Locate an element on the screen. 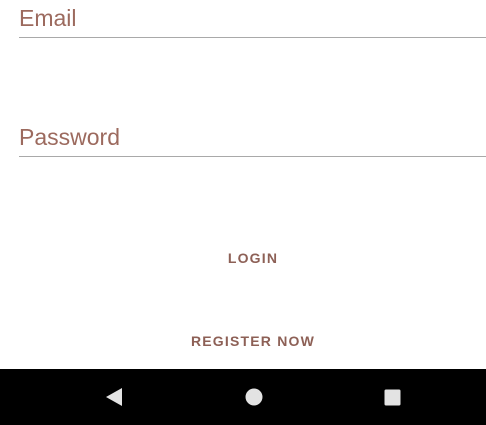 This screenshot has height=425, width=486. back-triangle-icon is located at coordinates (114, 397).